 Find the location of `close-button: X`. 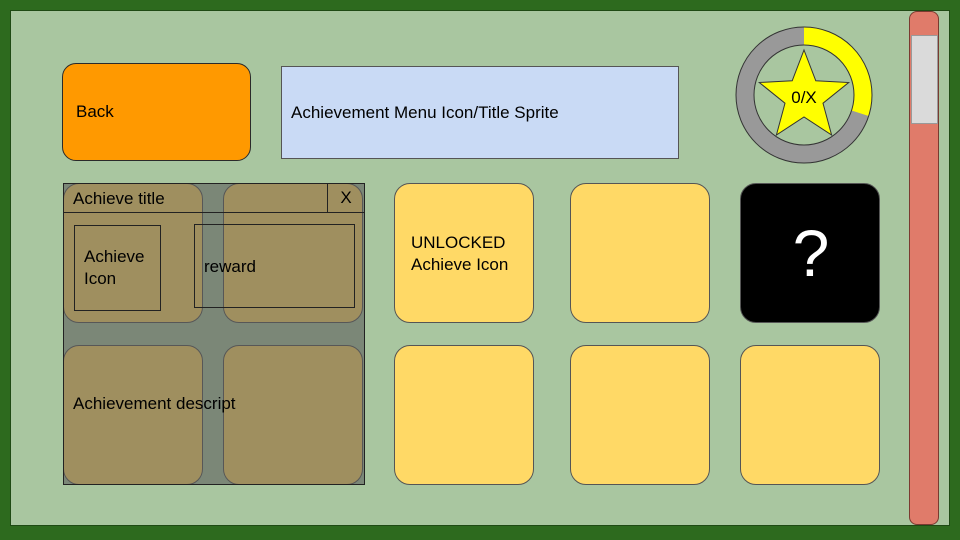

close-button: X is located at coordinates (346, 198).